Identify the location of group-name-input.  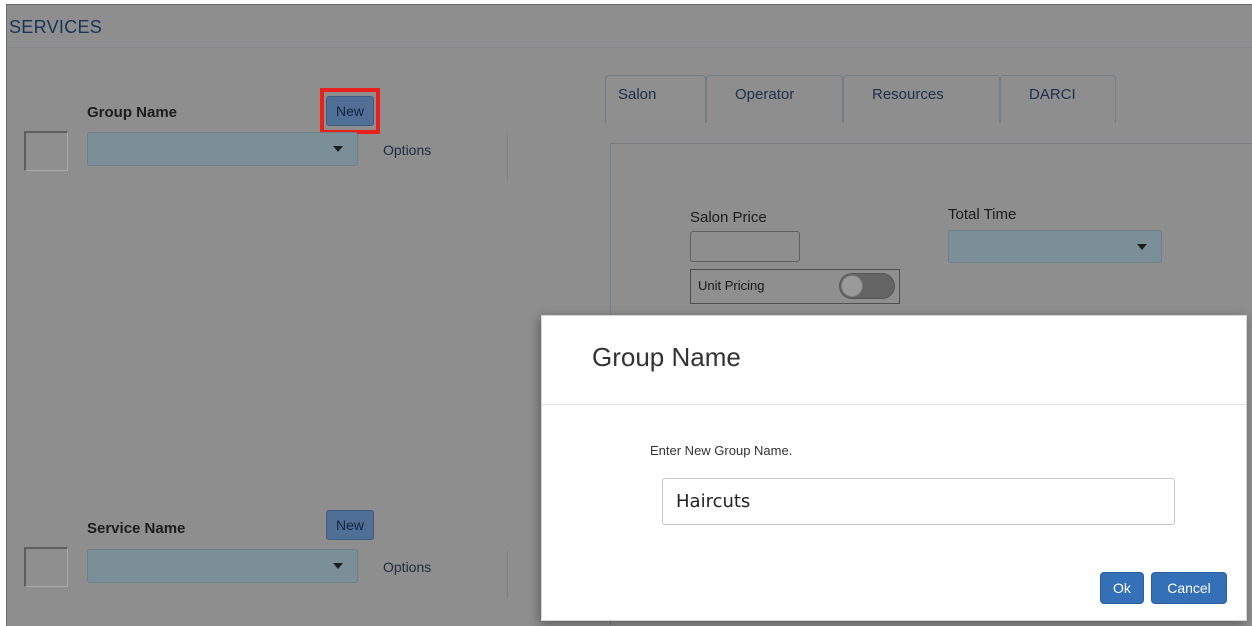
(918, 501).